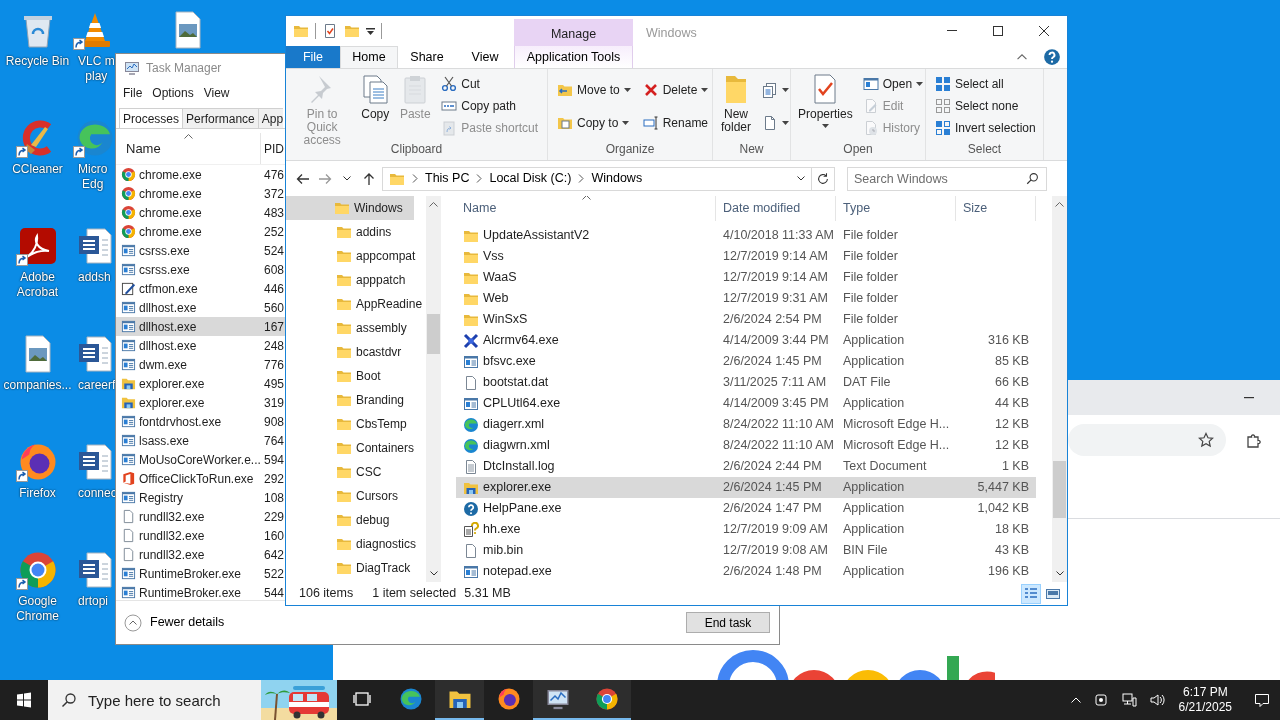 The width and height of the screenshot is (1280, 720). What do you see at coordinates (746, 424) in the screenshot?
I see `file-row: diagerr.xml 8/24/2022 11:10 AM Microsoft Edge H... 12 KB` at bounding box center [746, 424].